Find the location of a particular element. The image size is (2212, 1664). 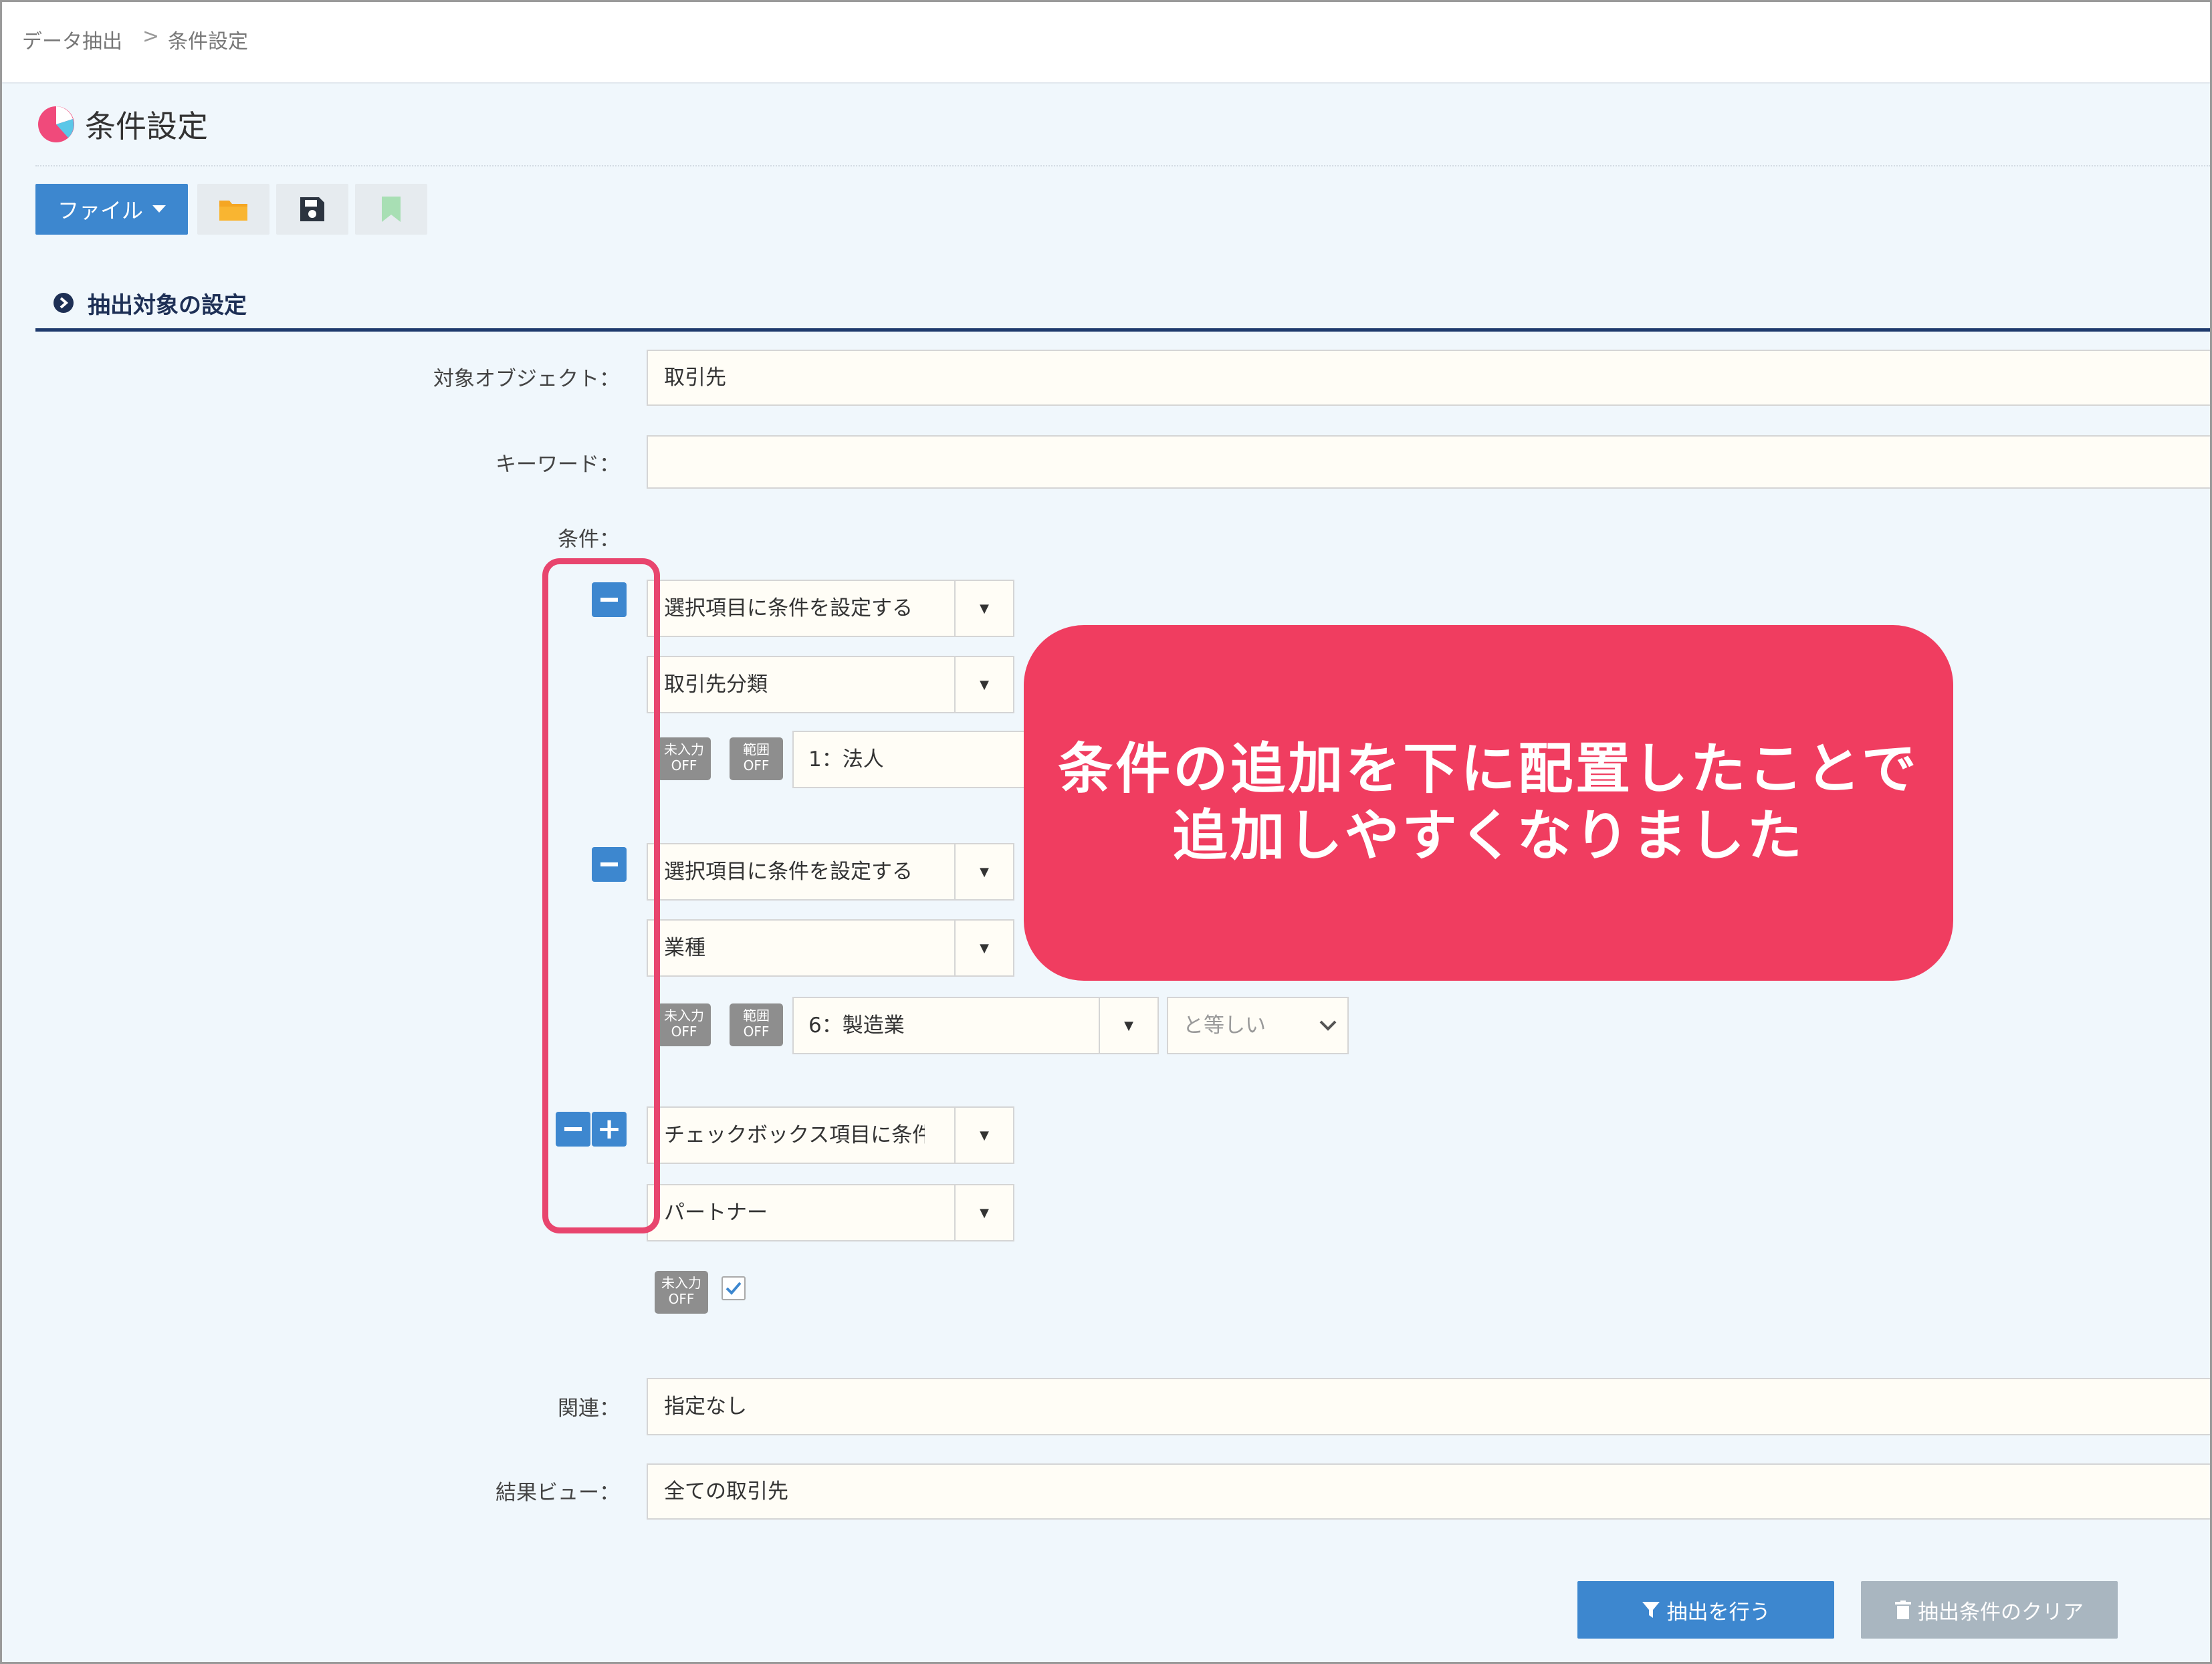

condition-type-select: チェックボックス項目に条件を ▼ is located at coordinates (830, 1135).